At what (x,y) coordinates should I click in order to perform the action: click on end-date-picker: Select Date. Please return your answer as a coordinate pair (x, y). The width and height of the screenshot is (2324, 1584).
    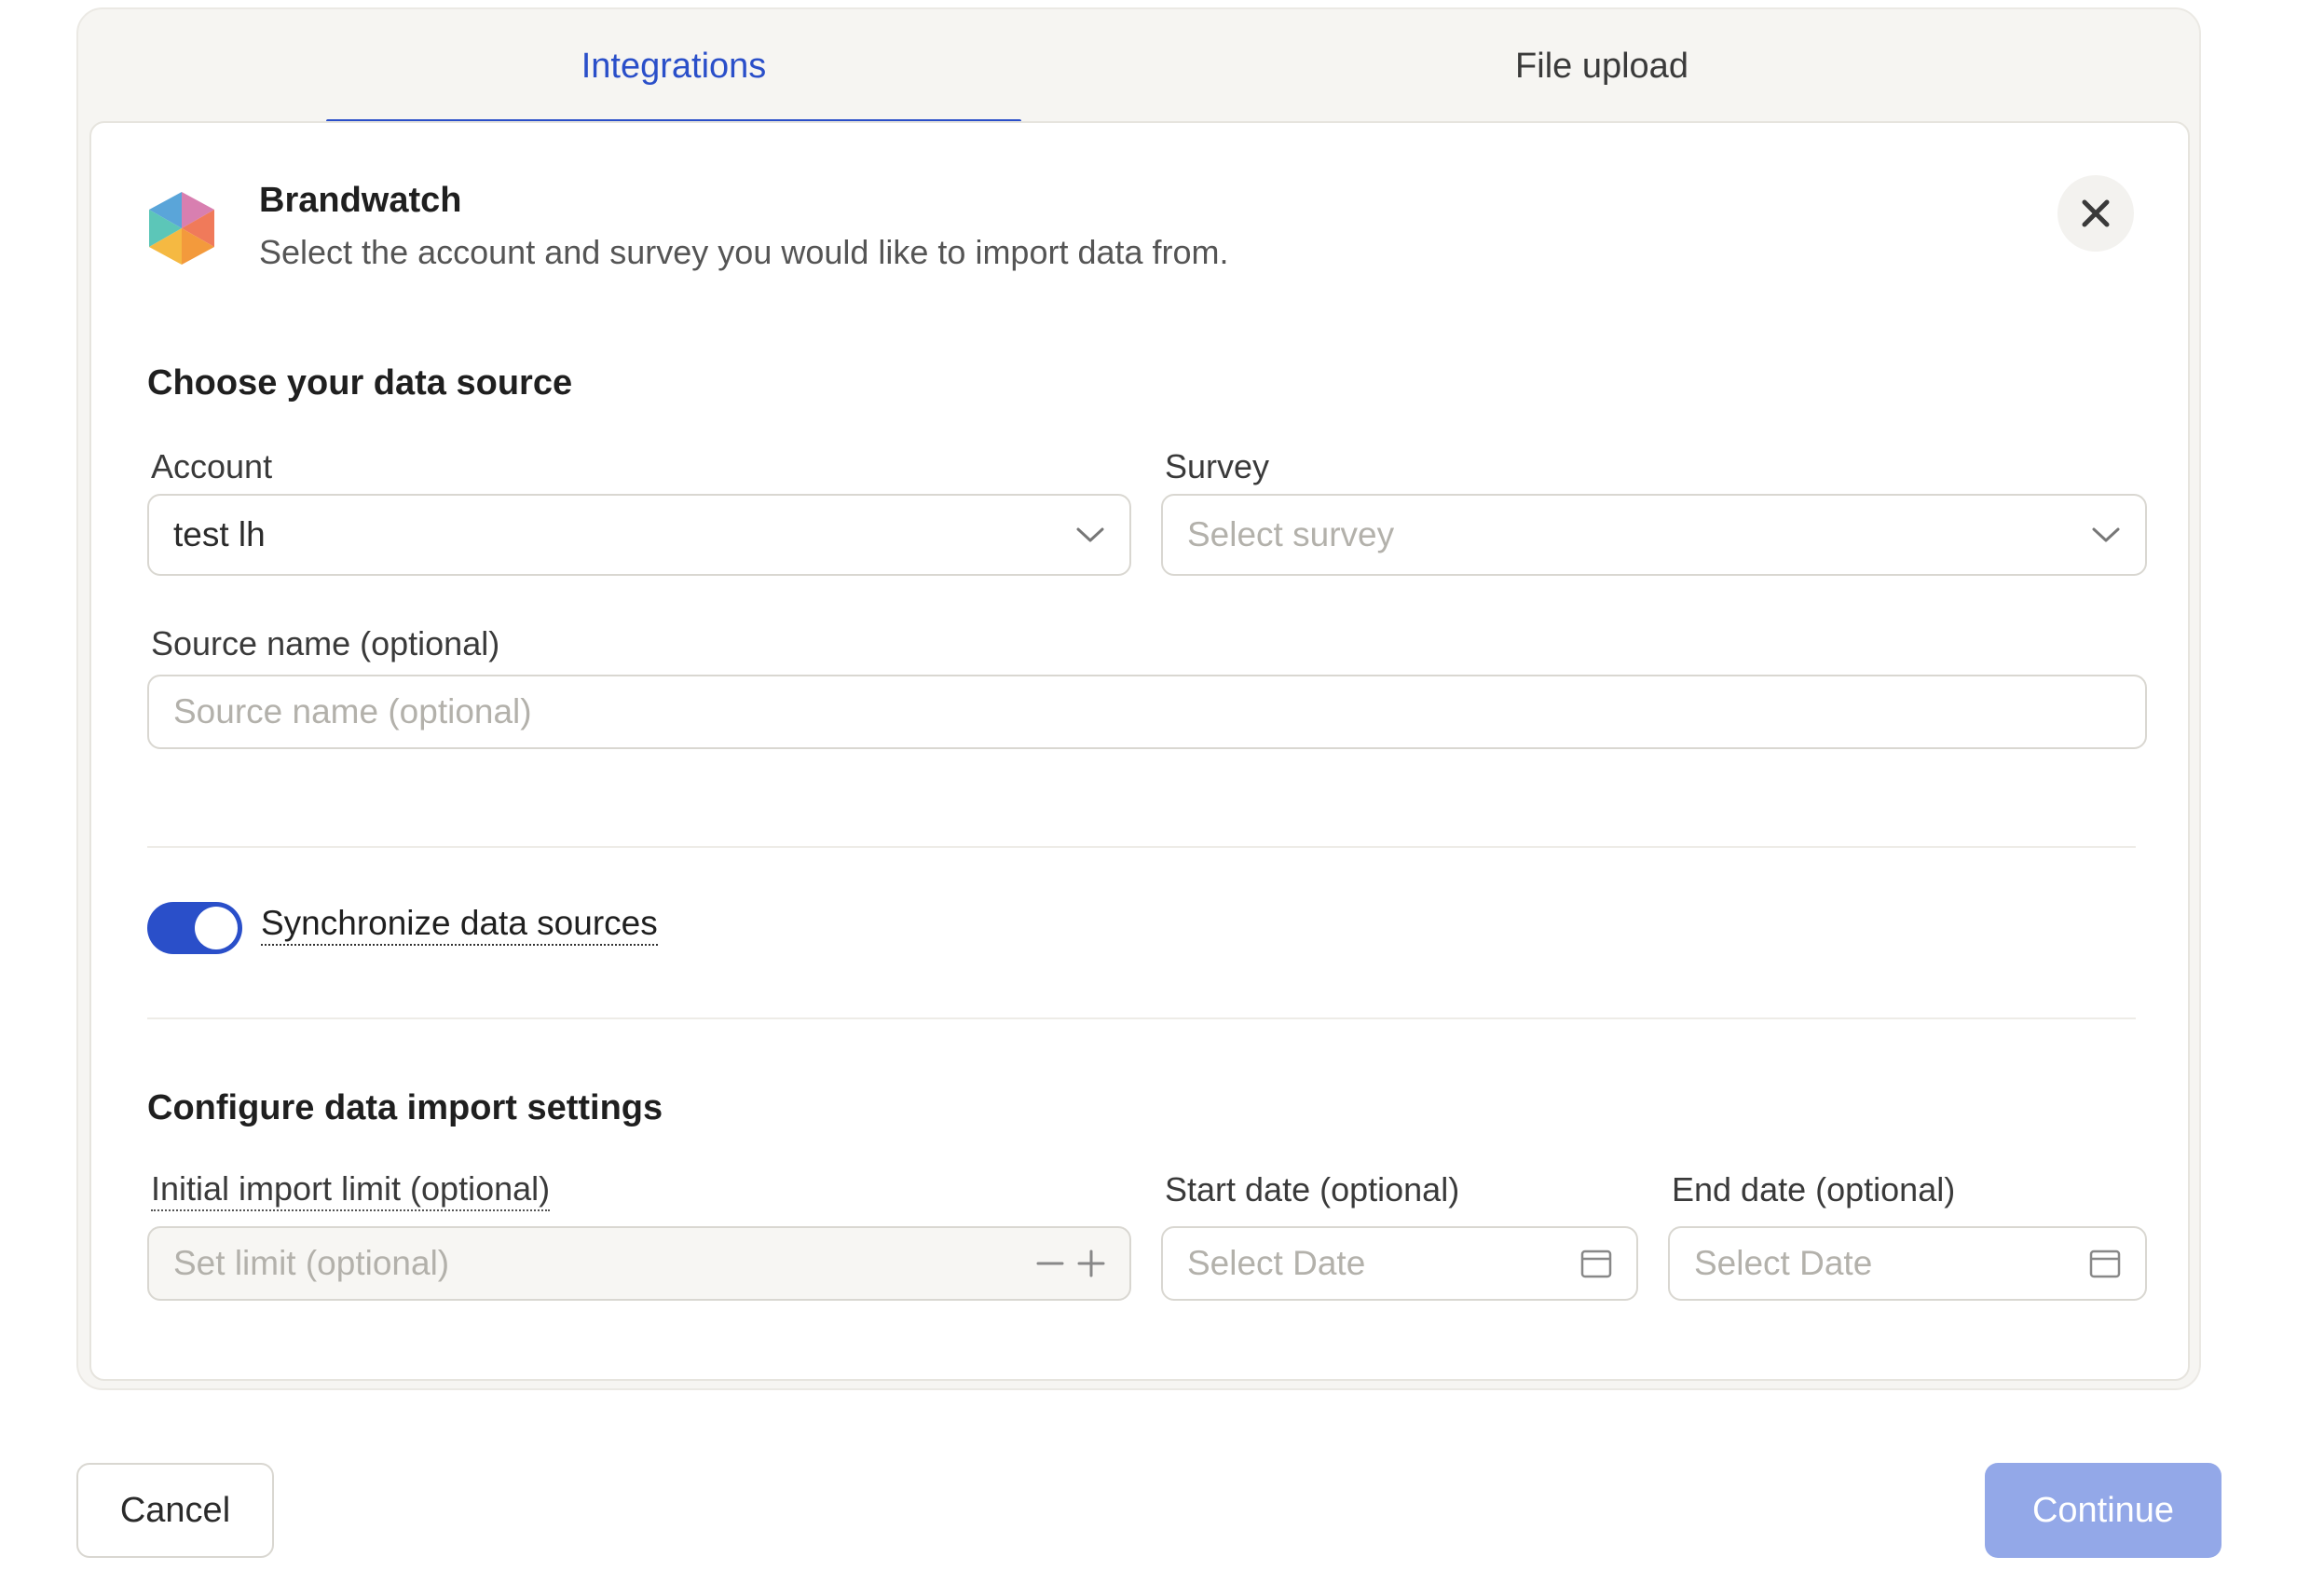
    Looking at the image, I should click on (1907, 1263).